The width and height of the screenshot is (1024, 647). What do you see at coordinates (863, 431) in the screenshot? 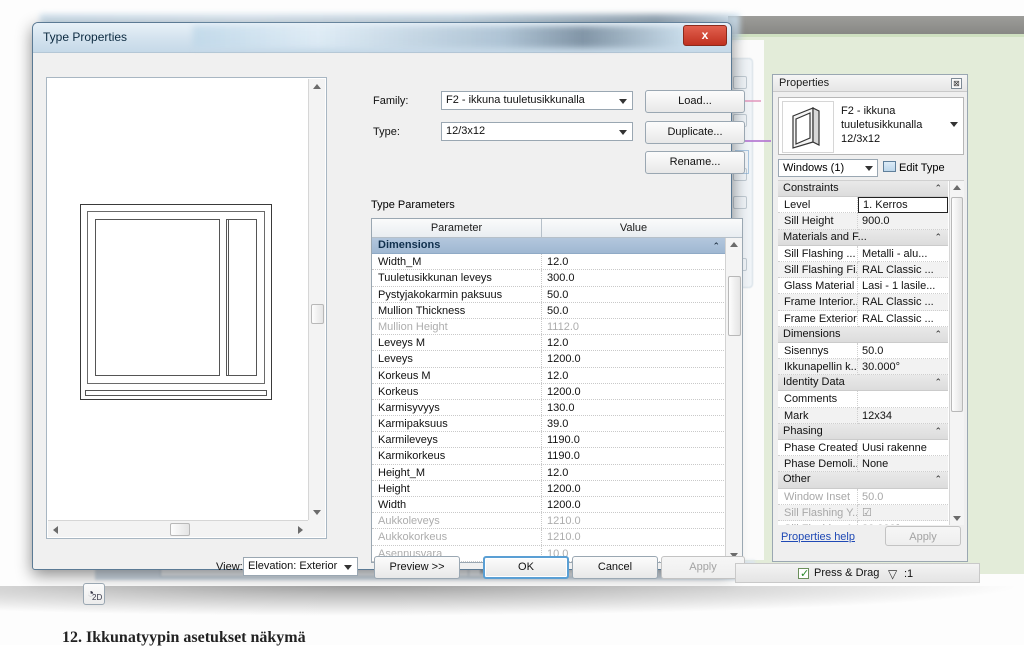
I see `property-group-header: Phasing ⌃` at bounding box center [863, 431].